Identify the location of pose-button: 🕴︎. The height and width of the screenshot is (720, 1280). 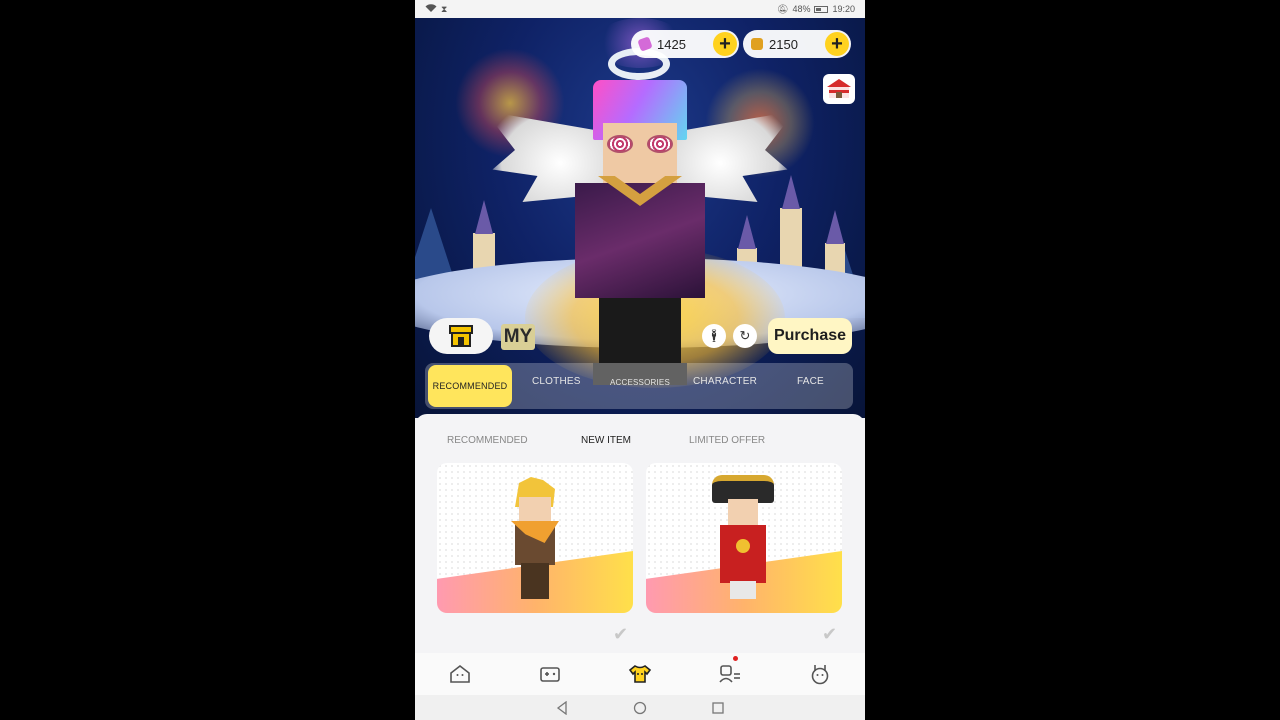
(714, 336).